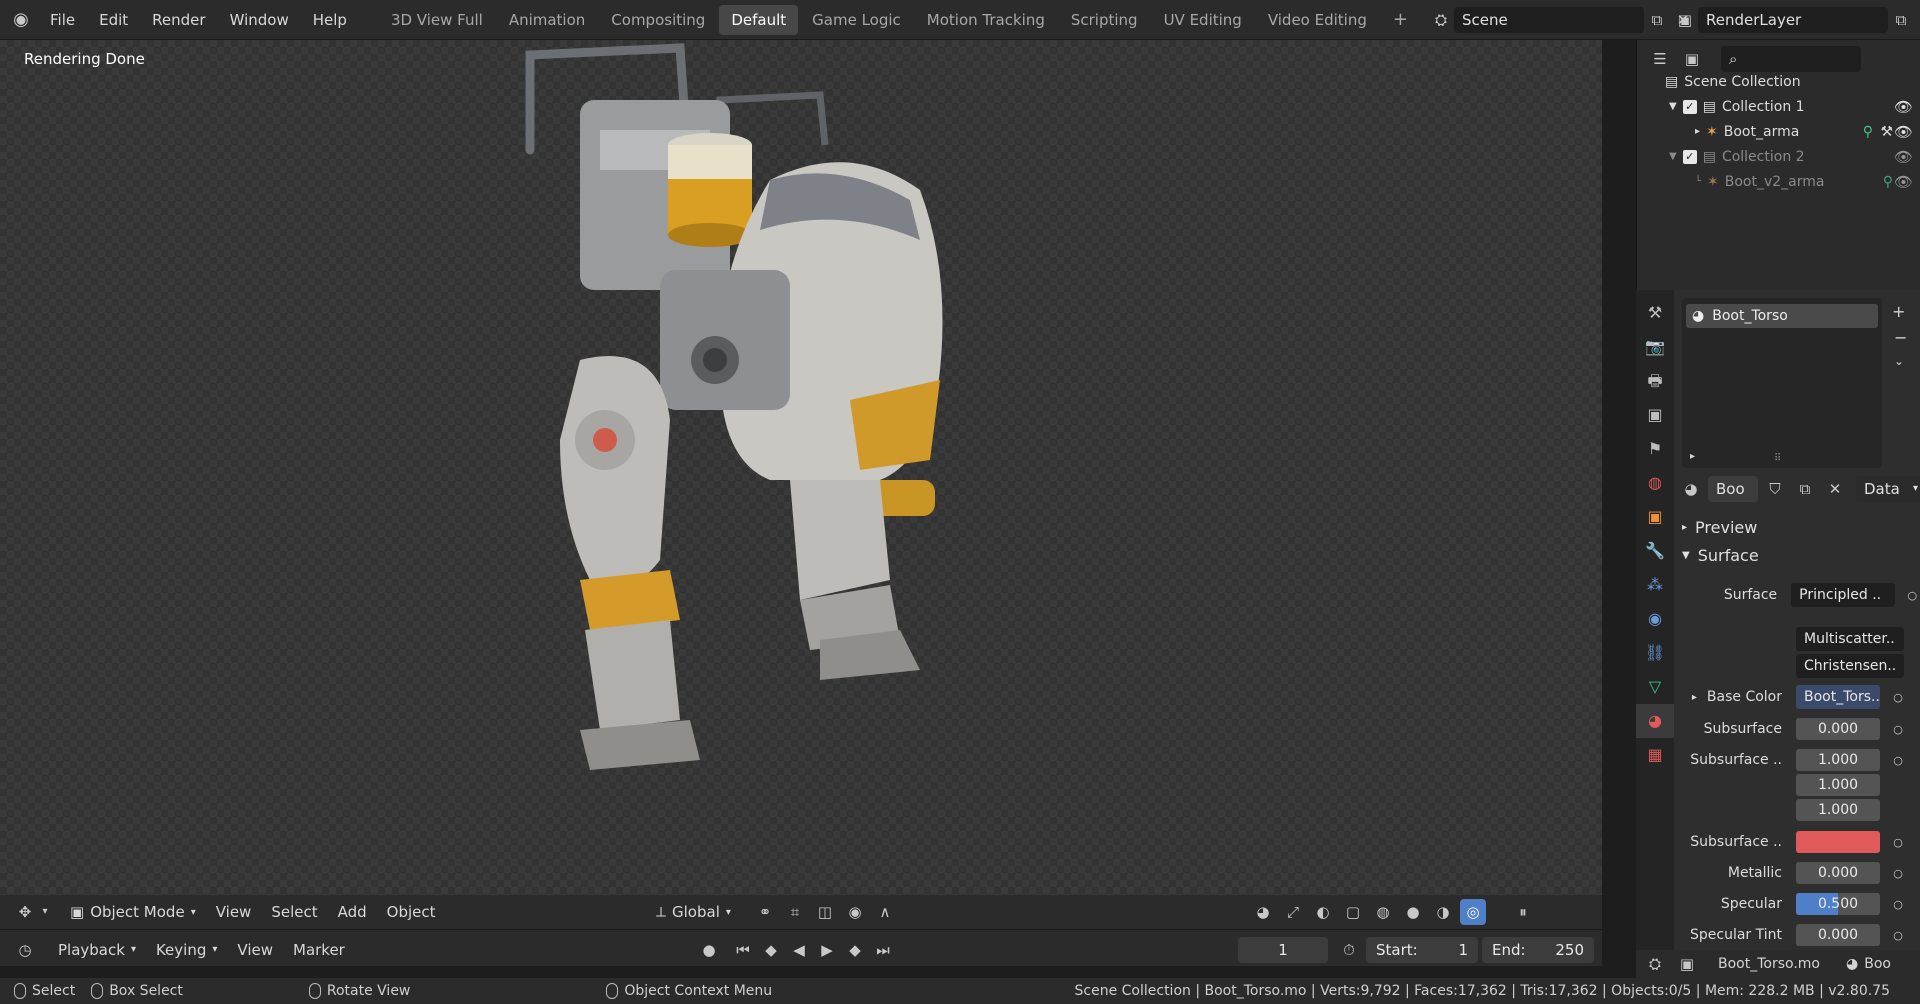  I want to click on current-frame-field: 1, so click(1283, 949).